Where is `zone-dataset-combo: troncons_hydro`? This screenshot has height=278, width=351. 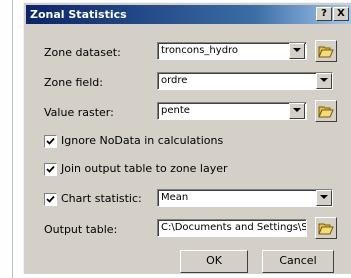 zone-dataset-combo: troncons_hydro is located at coordinates (232, 51).